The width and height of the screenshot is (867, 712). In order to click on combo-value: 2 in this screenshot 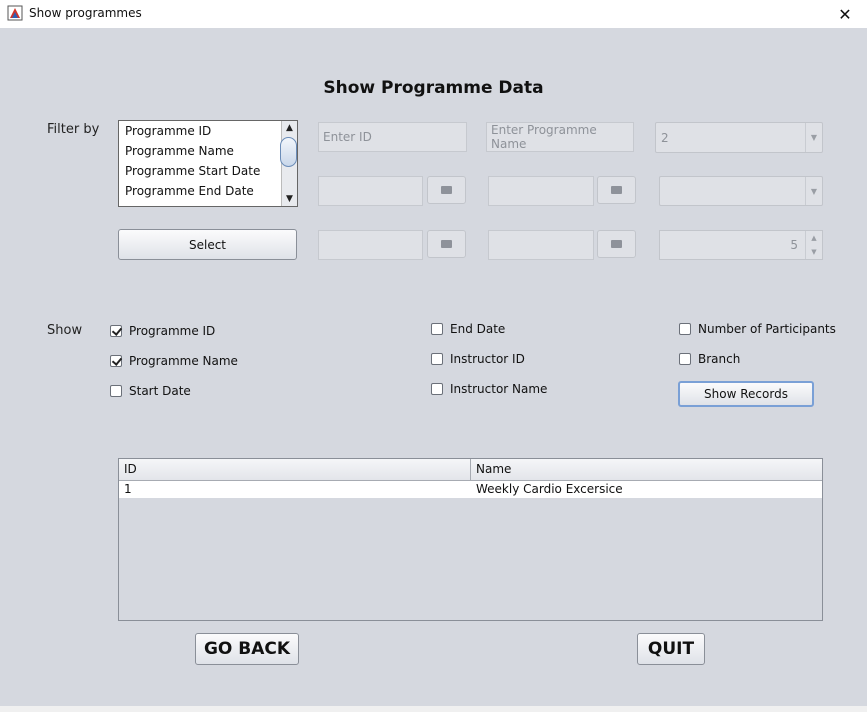, I will do `click(665, 137)`.